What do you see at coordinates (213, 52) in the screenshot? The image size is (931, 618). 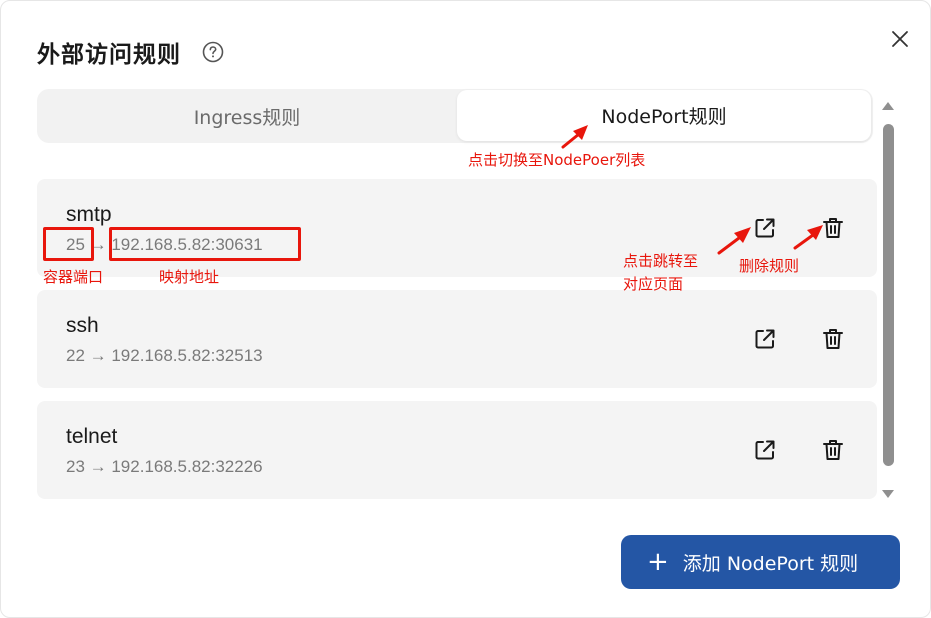 I see `help-circle-icon` at bounding box center [213, 52].